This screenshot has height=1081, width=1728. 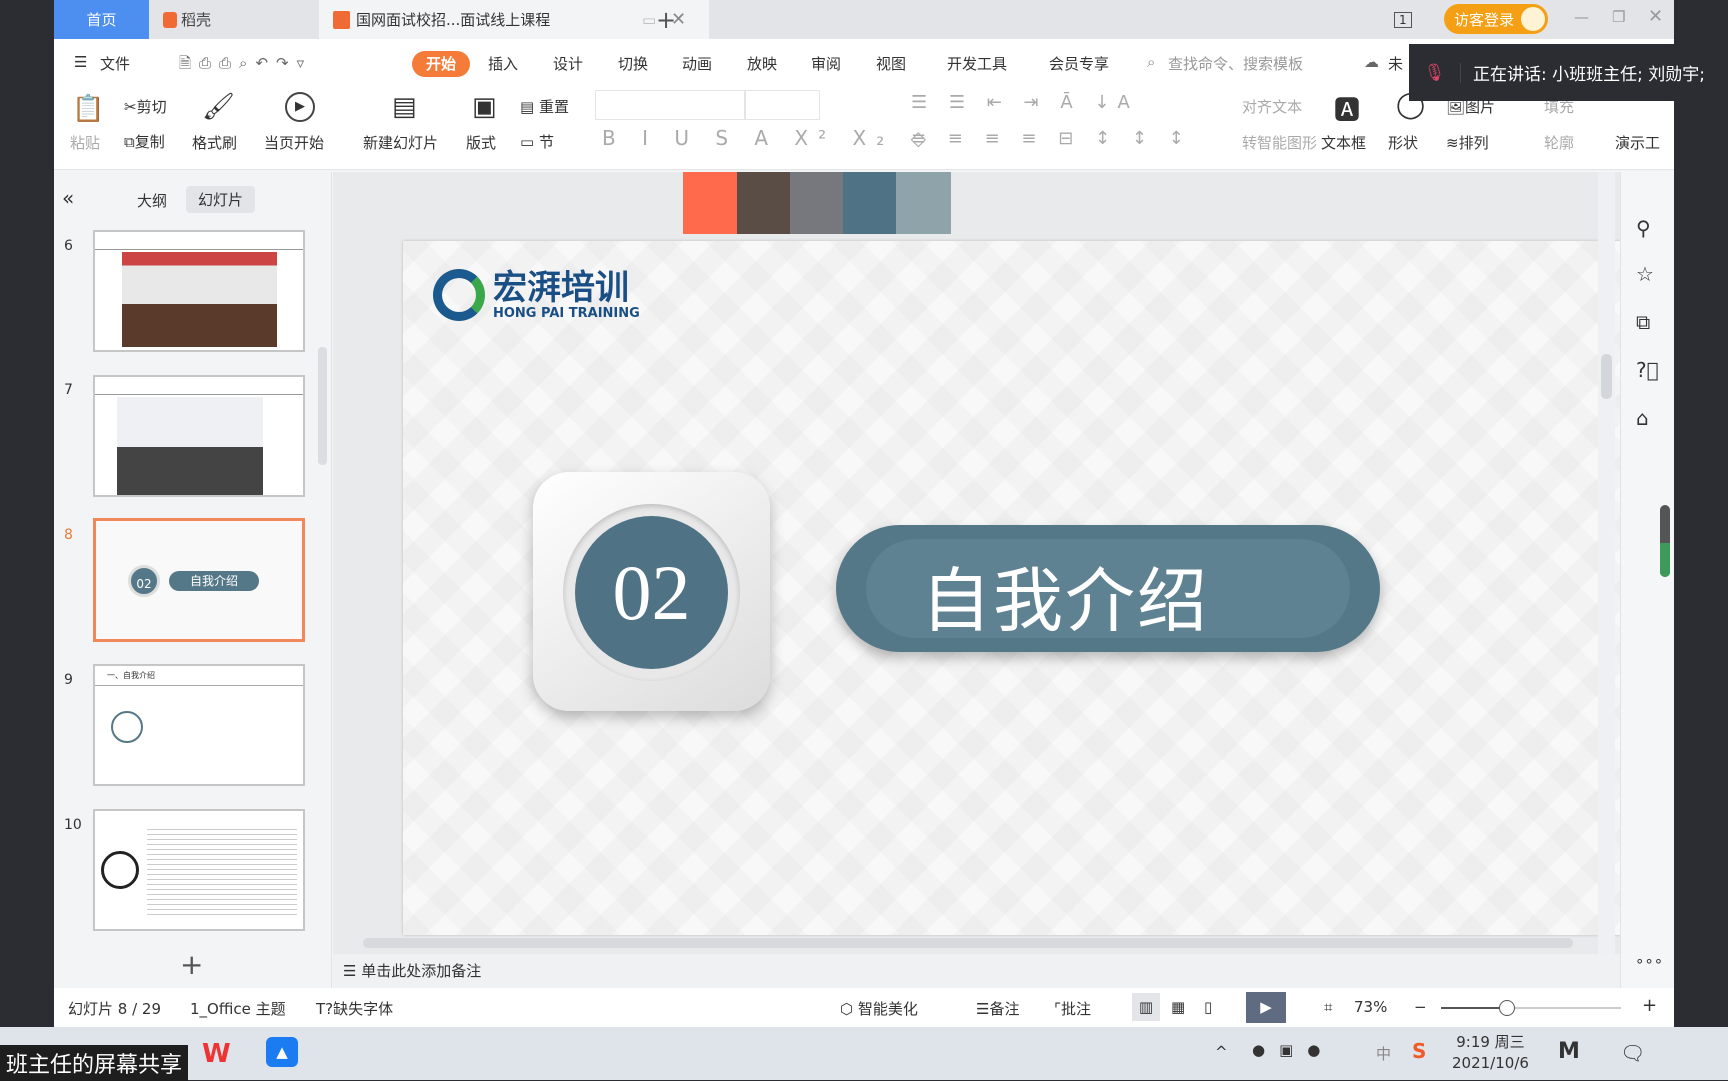 What do you see at coordinates (782, 105) in the screenshot?
I see `font-size-select` at bounding box center [782, 105].